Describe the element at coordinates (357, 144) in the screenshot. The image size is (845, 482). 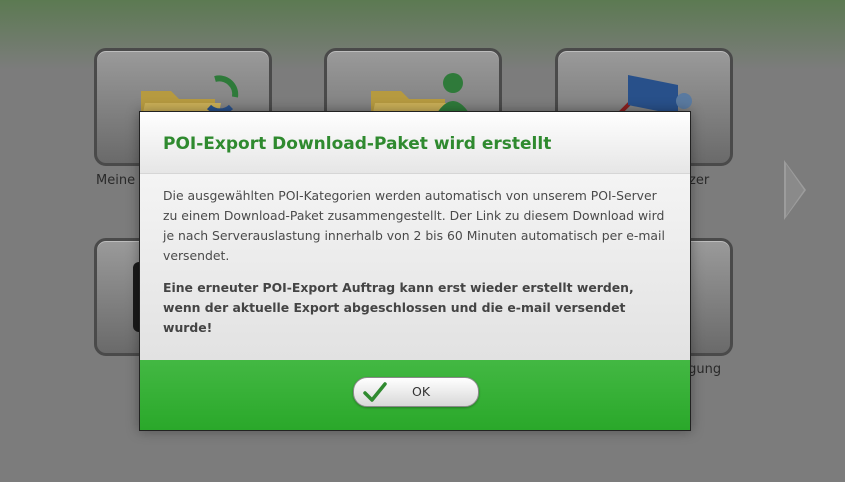
I see `dialog-title: POI-Export Download-Paket wird erstellt` at that location.